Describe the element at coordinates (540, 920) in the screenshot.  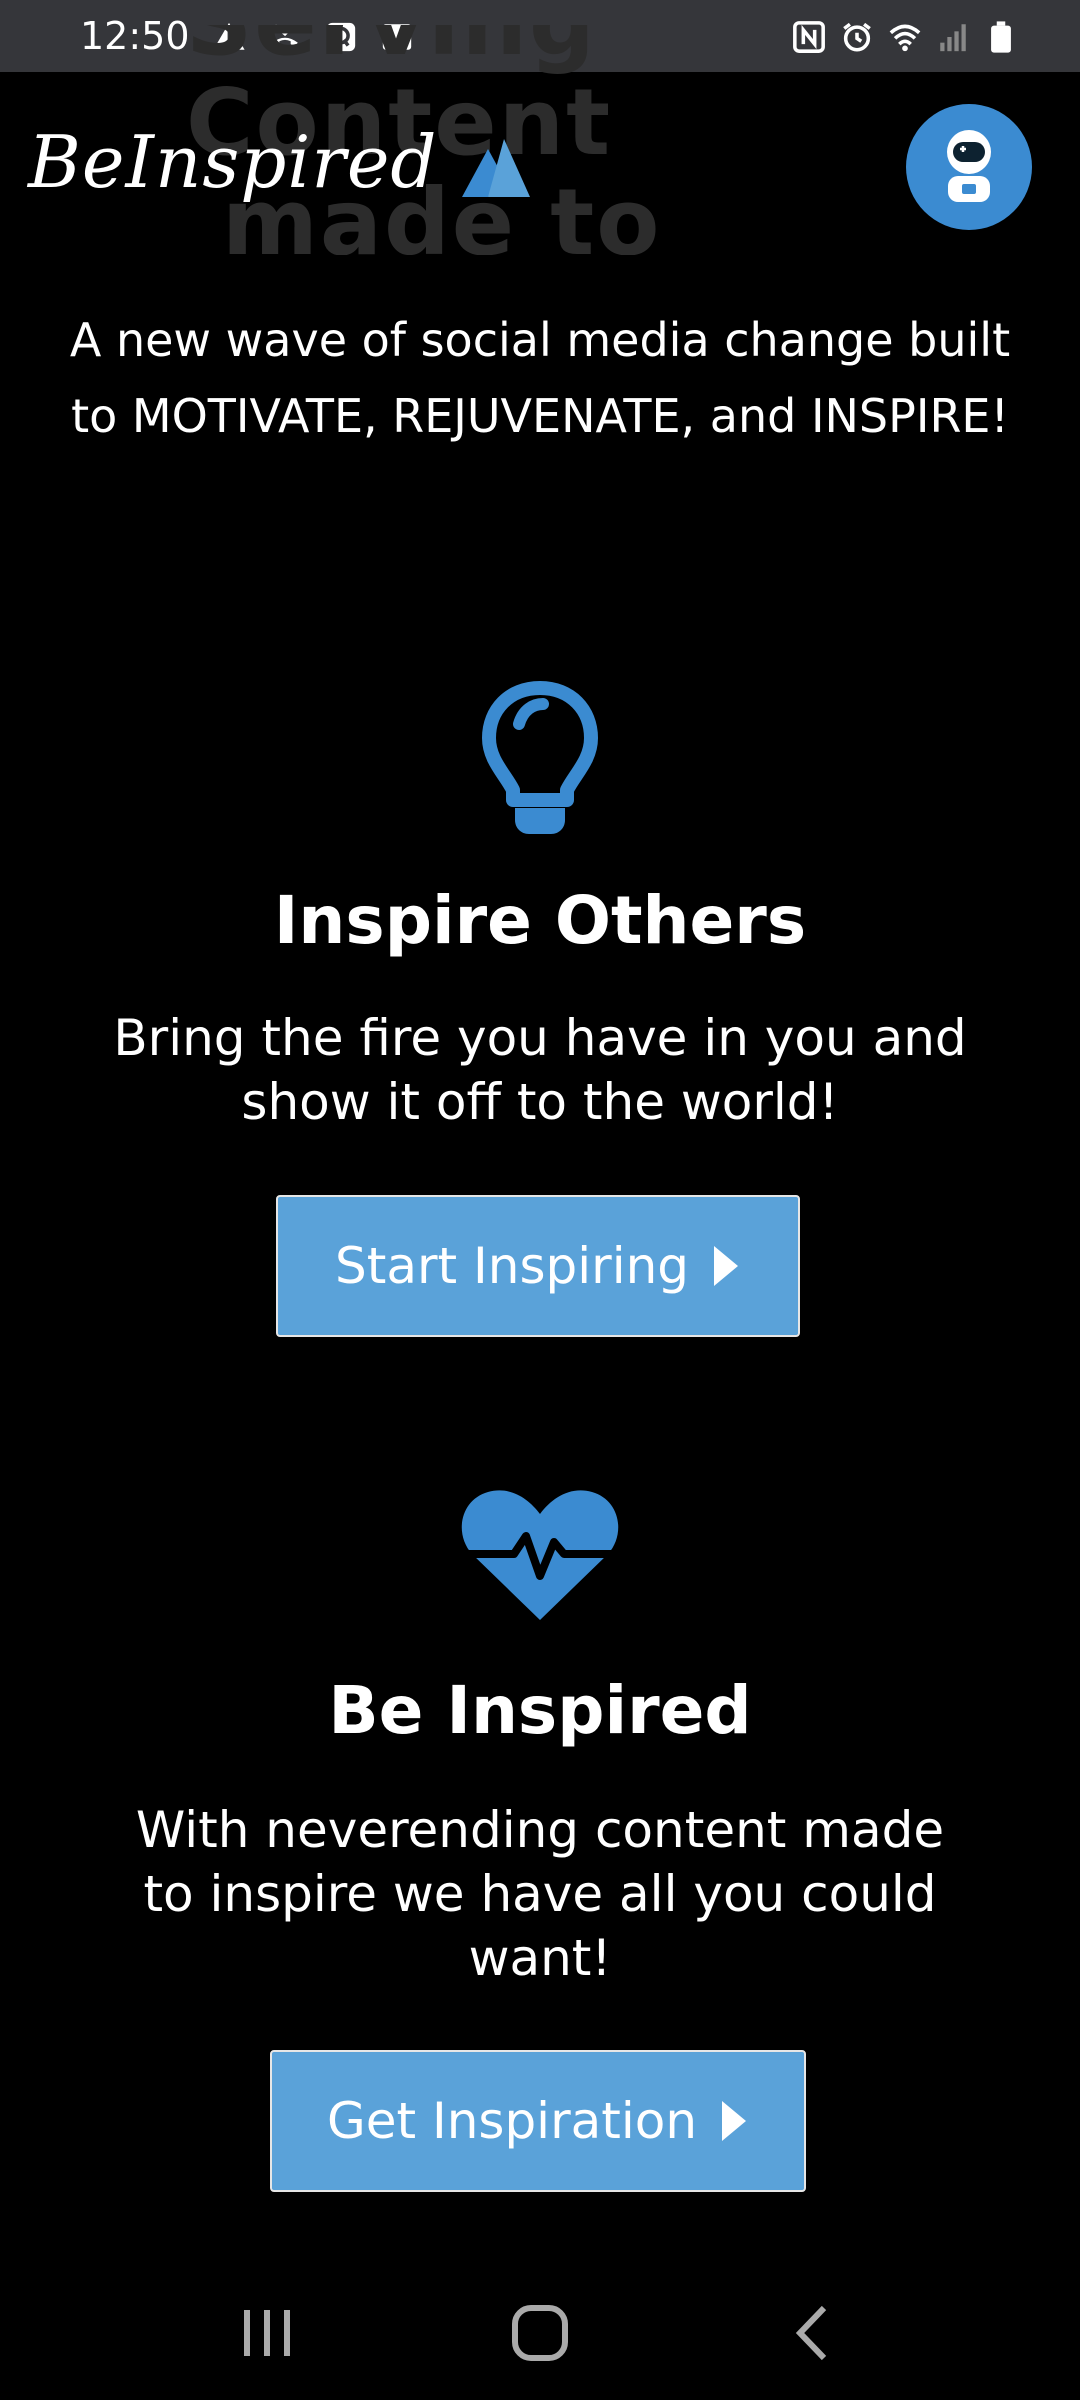
I see `feature-title-inspire-others: Inspire Others` at that location.